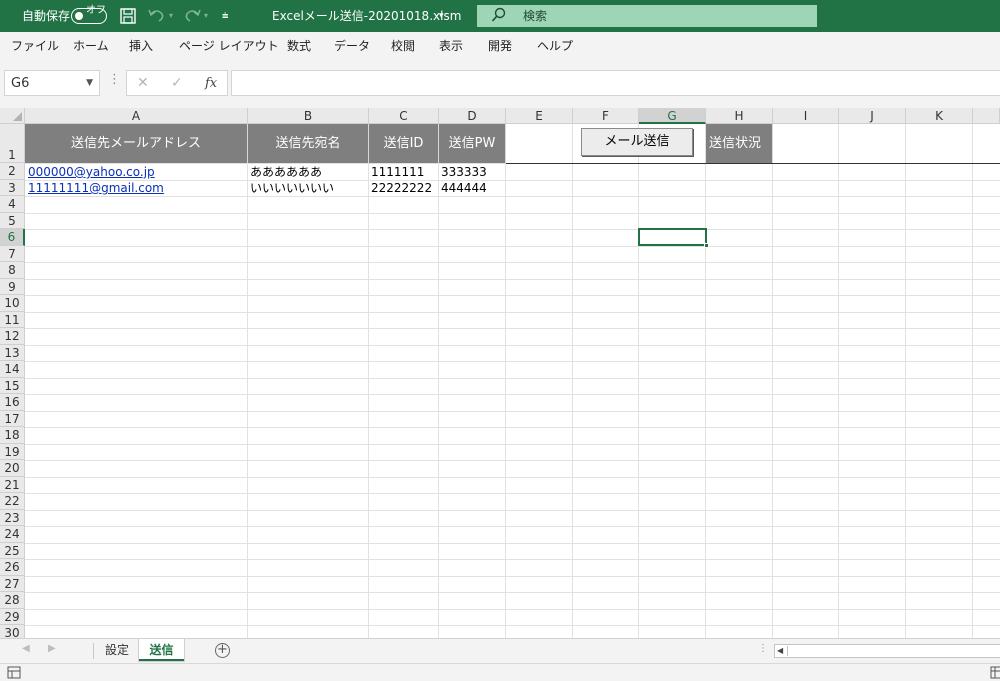 The width and height of the screenshot is (1000, 681). What do you see at coordinates (472, 116) in the screenshot?
I see `column-header-d: D` at bounding box center [472, 116].